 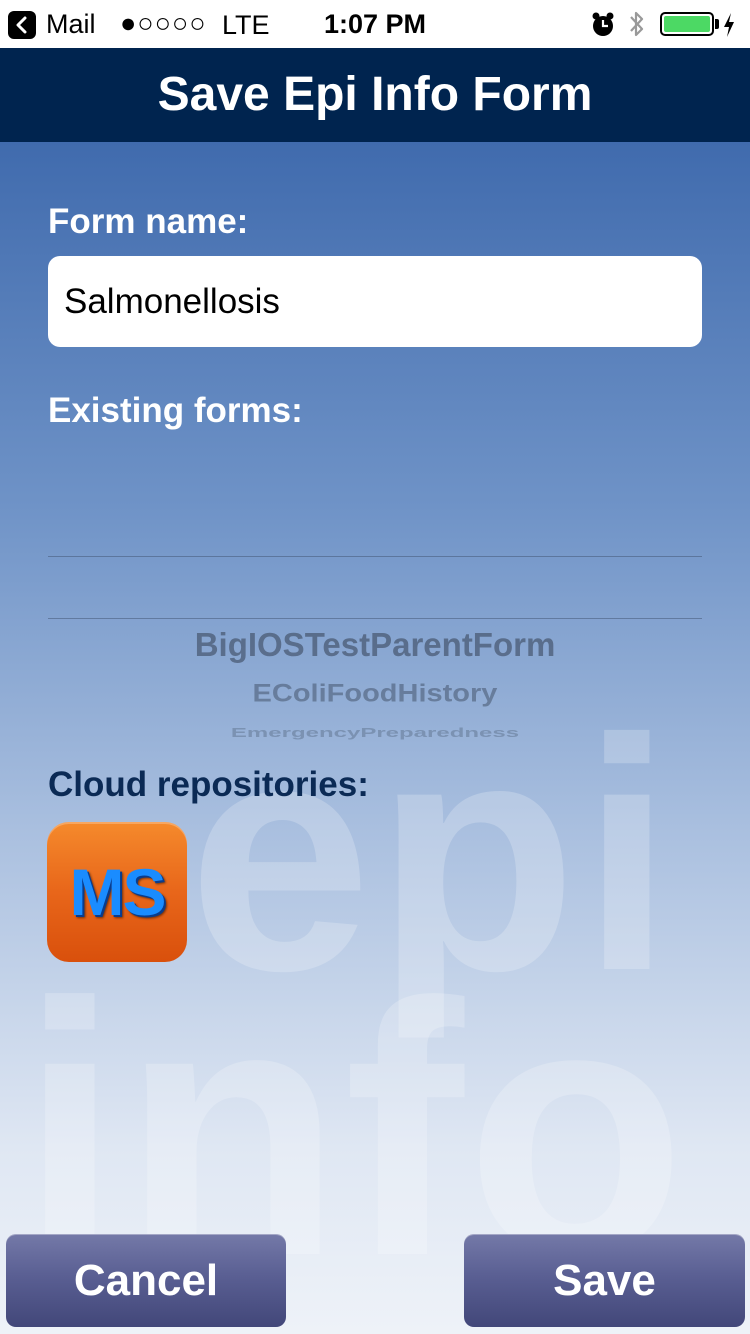 I want to click on save-button-label: Save, so click(x=604, y=1280).